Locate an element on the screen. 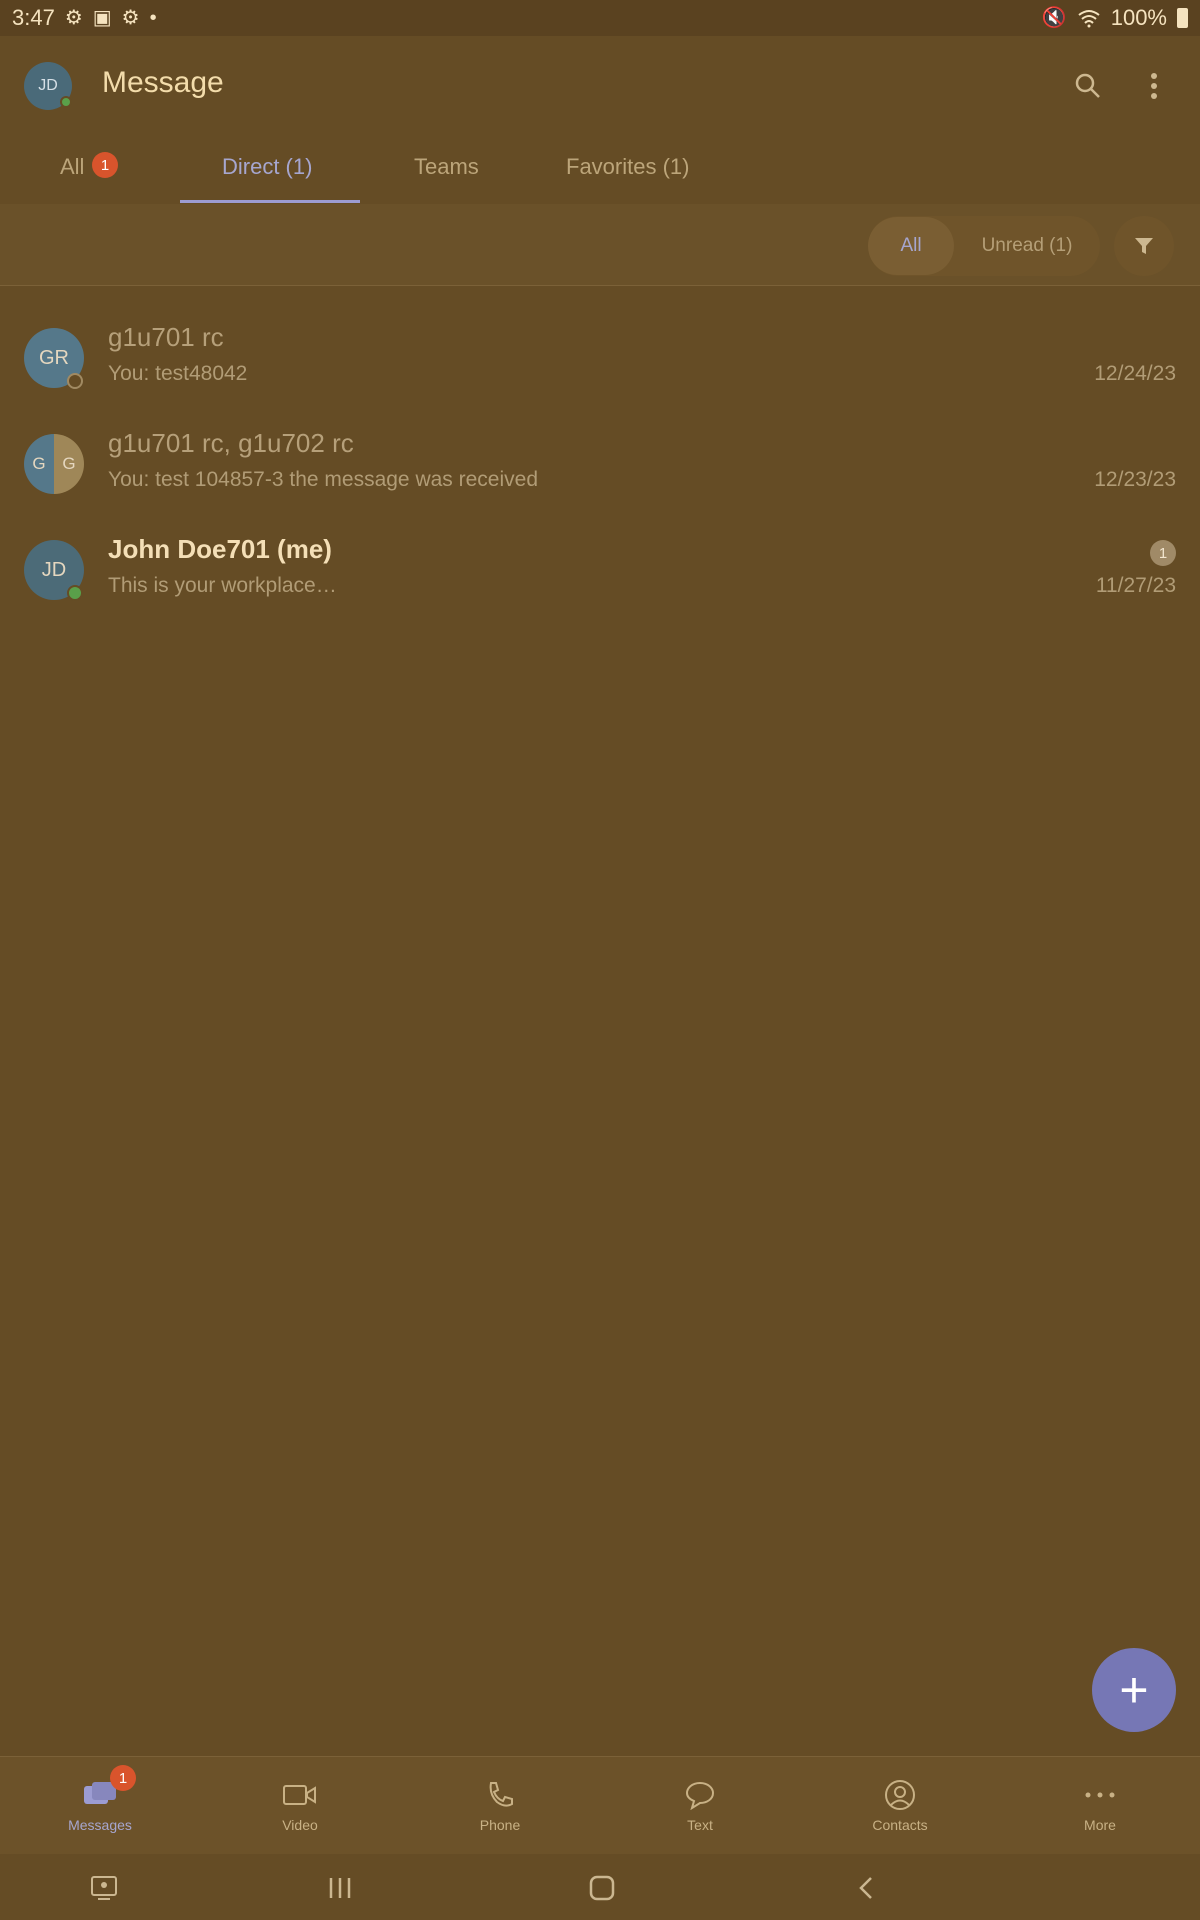  search-icon is located at coordinates (1087, 85).